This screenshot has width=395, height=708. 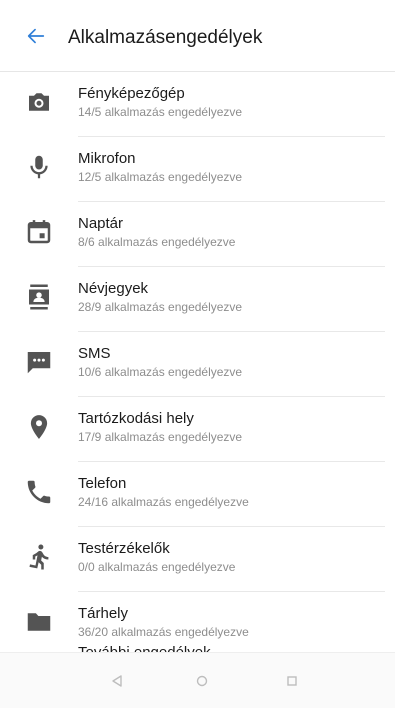 What do you see at coordinates (197, 622) in the screenshot?
I see `permission-item-storage: Tárhely 36/20 alkalmazás engedélyezve` at bounding box center [197, 622].